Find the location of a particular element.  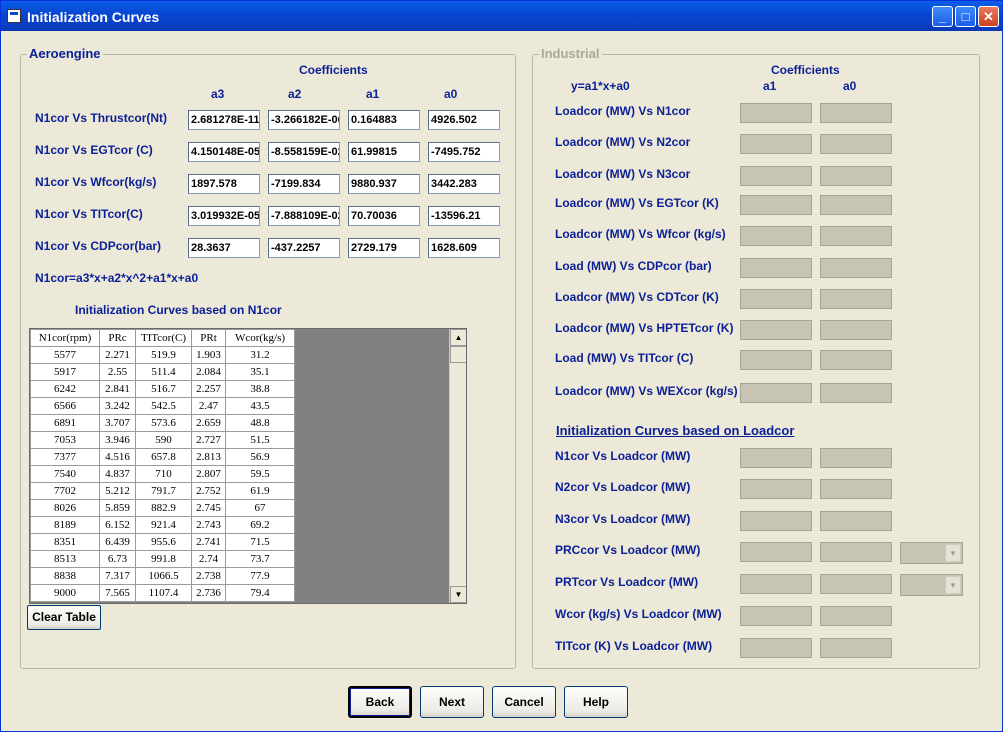

table-cell: 73.7 is located at coordinates (260, 559).